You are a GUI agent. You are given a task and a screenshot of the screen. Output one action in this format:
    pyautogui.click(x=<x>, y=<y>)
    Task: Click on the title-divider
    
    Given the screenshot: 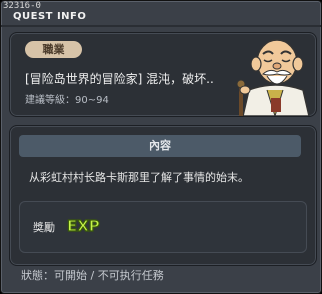 What is the action you would take?
    pyautogui.click(x=161, y=26)
    